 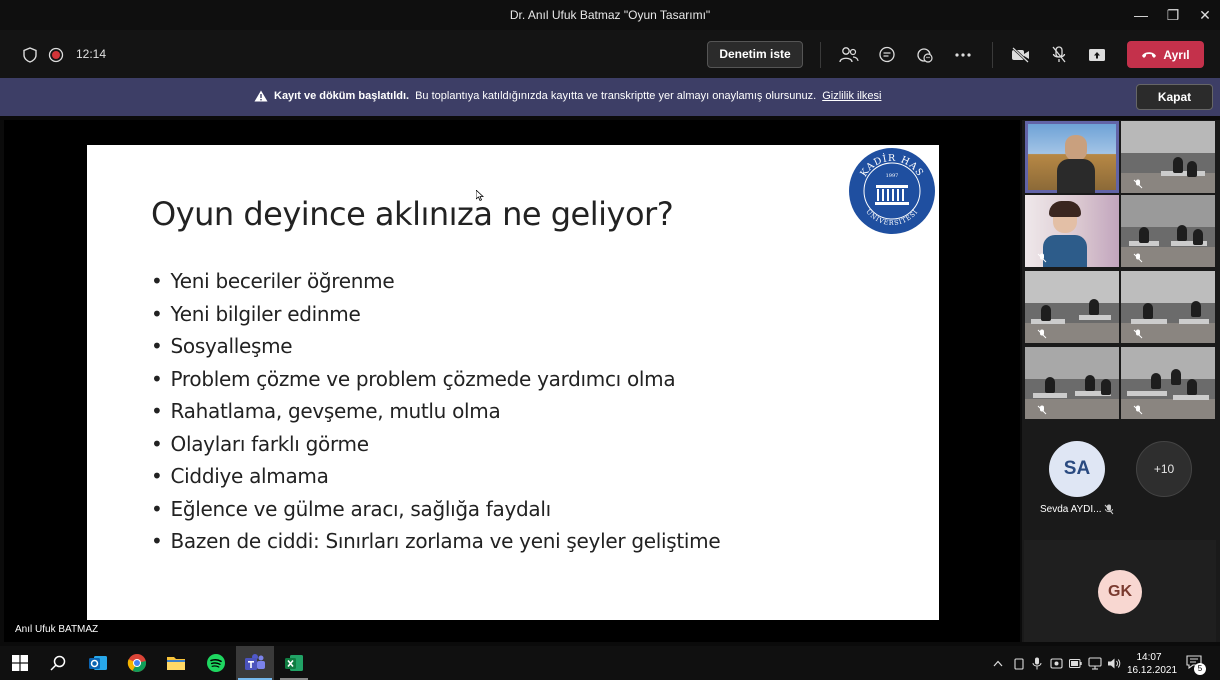 I want to click on phone-icon, so click(x=1149, y=54).